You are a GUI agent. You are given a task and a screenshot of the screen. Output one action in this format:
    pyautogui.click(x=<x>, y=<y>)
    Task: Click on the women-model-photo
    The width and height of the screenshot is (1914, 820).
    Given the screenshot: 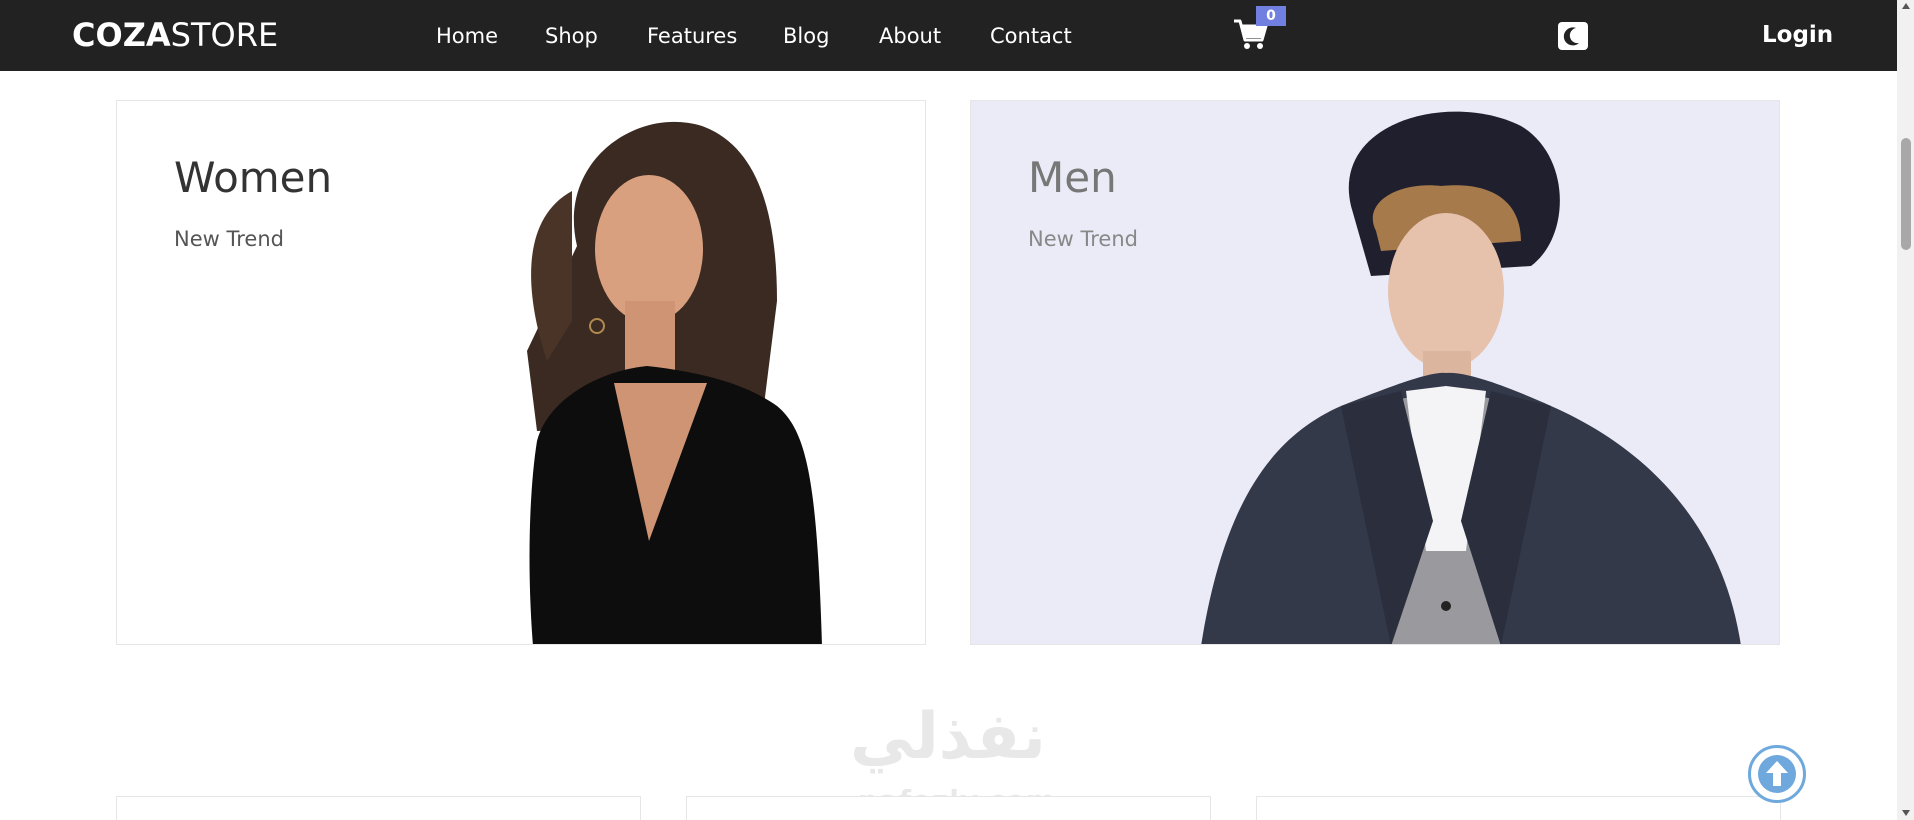 What is the action you would take?
    pyautogui.click(x=674, y=382)
    